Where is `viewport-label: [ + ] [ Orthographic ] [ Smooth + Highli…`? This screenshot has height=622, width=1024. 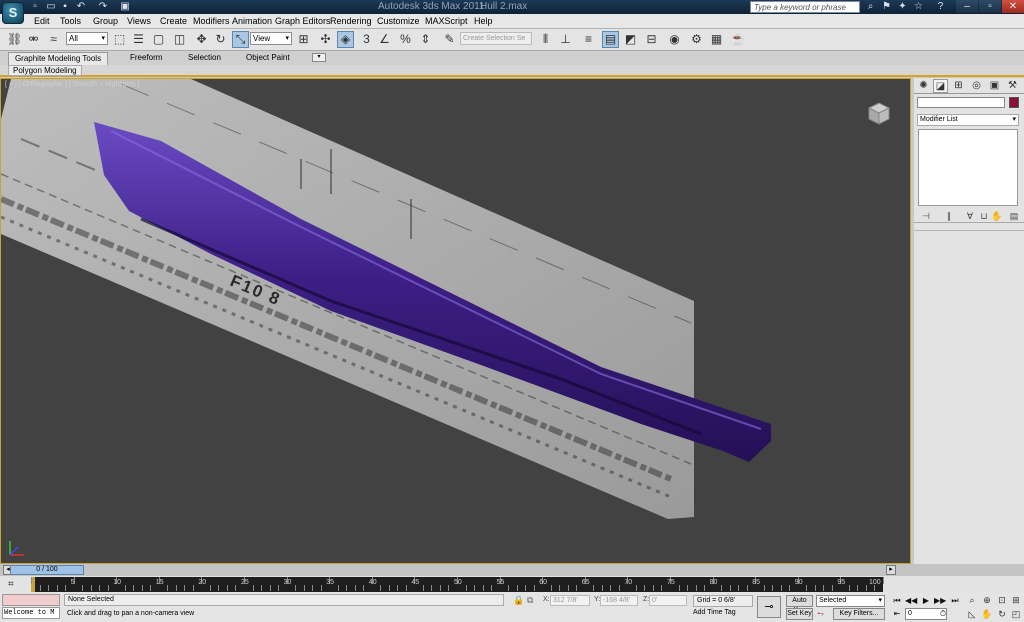 viewport-label: [ + ] [ Orthographic ] [ Smooth + Highli… is located at coordinates (72, 84).